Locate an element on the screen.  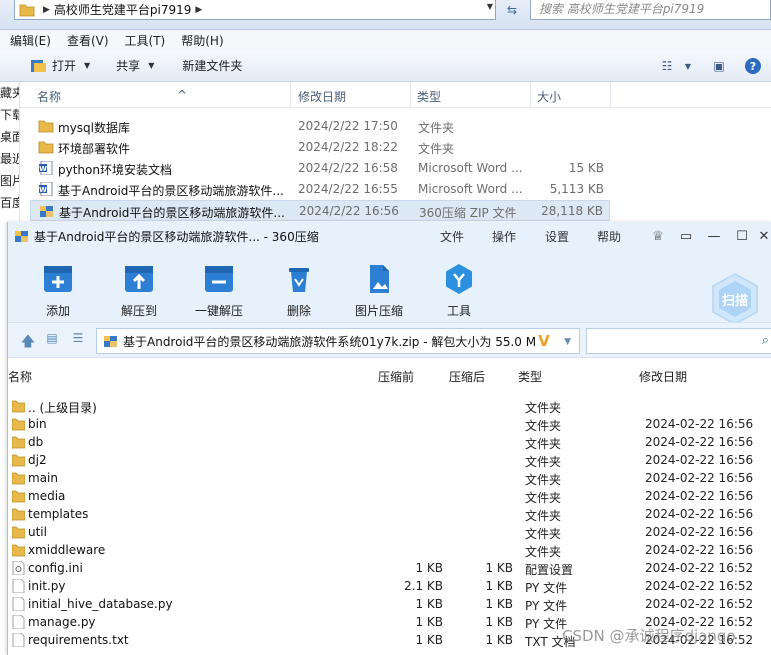
view-options-icon: ☷ is located at coordinates (667, 66).